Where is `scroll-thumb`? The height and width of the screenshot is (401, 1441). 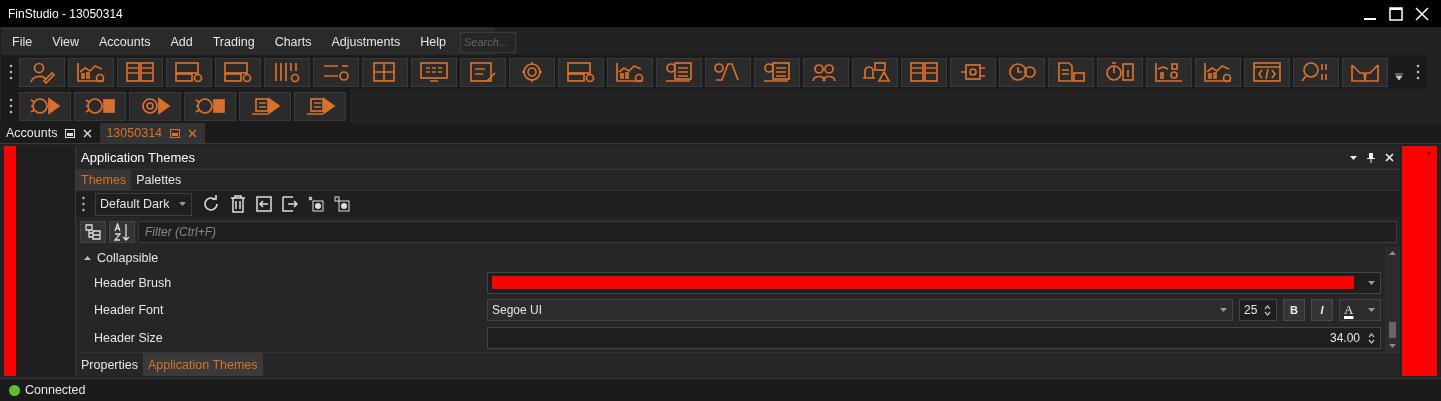
scroll-thumb is located at coordinates (1392, 329).